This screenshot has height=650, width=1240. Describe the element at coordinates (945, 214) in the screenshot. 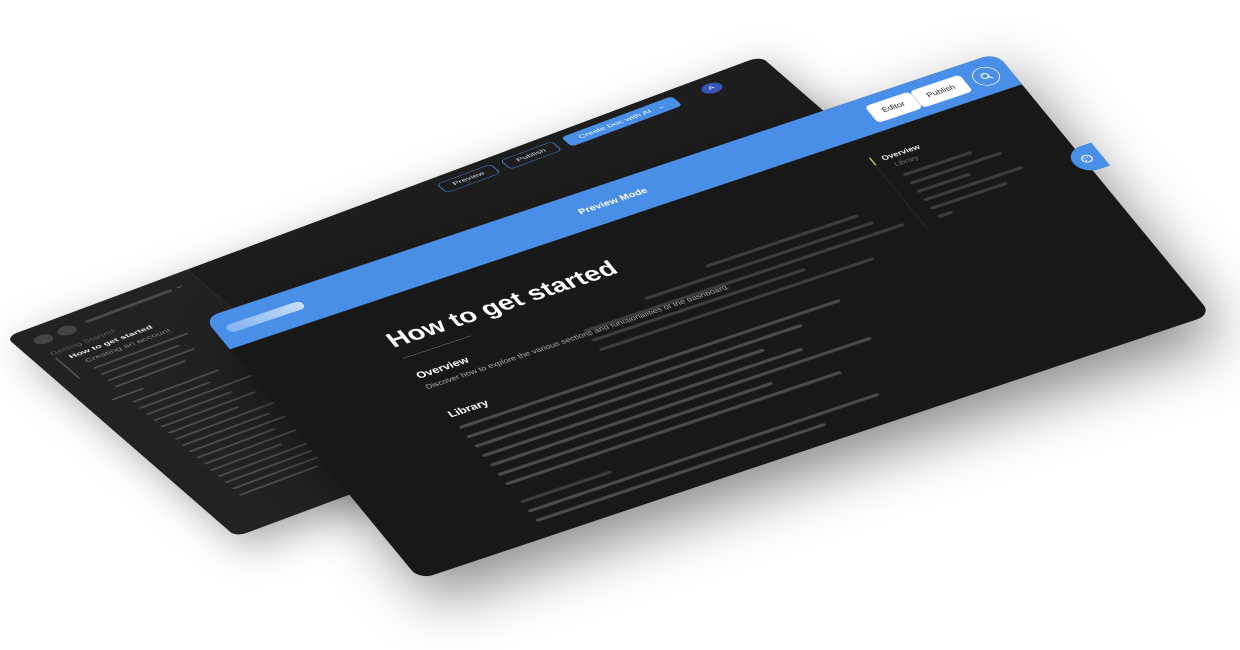

I see `toc-placeholder-line` at that location.